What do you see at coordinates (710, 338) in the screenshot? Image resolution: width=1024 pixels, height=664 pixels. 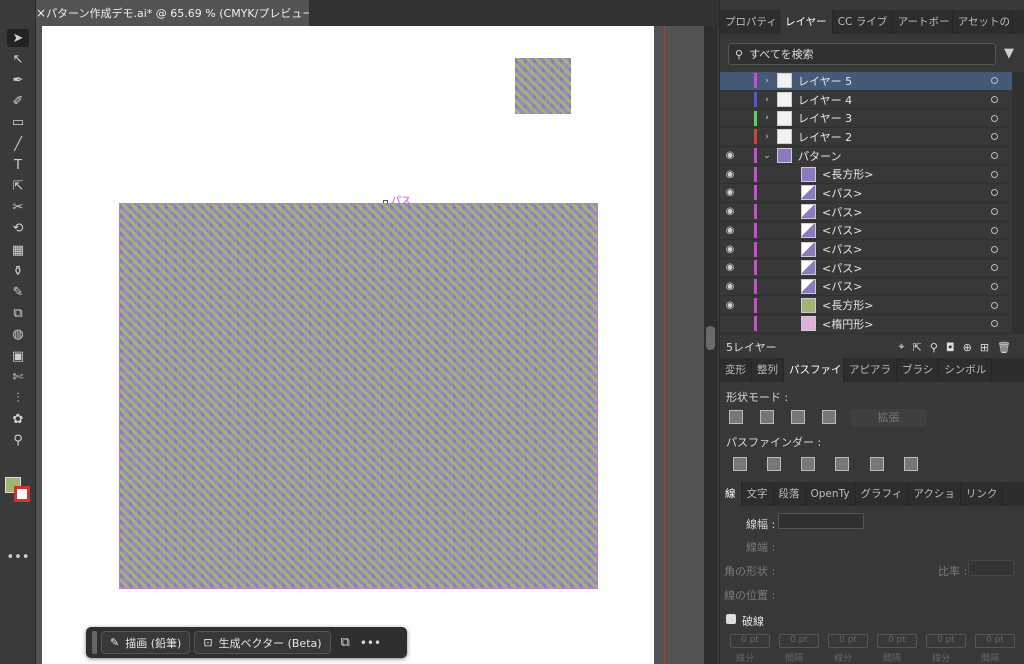 I see `scroll-thumb` at bounding box center [710, 338].